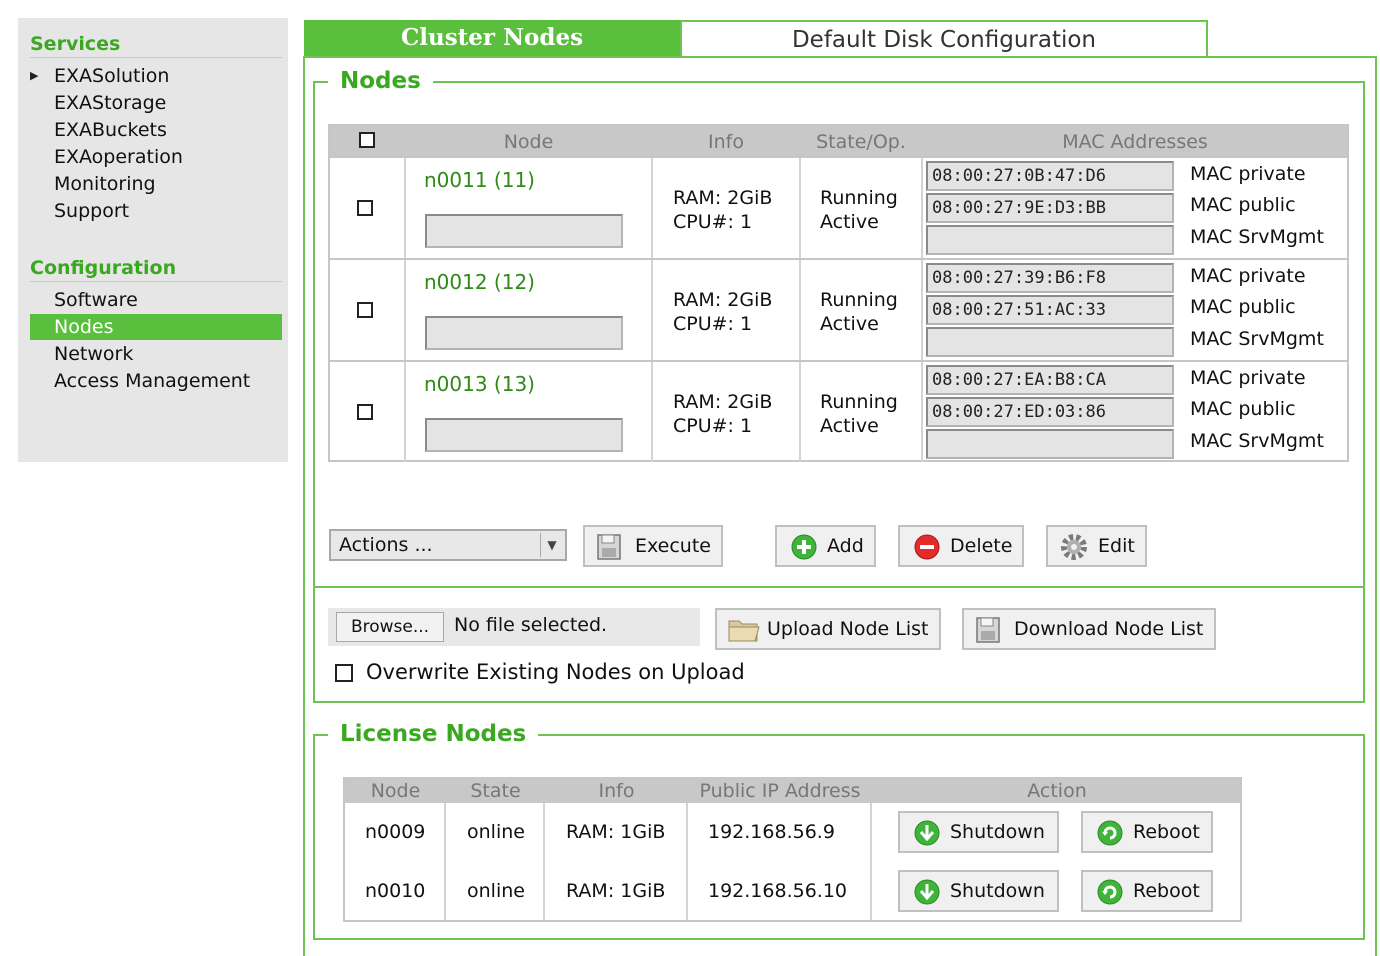 The height and width of the screenshot is (956, 1380). I want to click on sidebar-item-software: Software, so click(156, 300).